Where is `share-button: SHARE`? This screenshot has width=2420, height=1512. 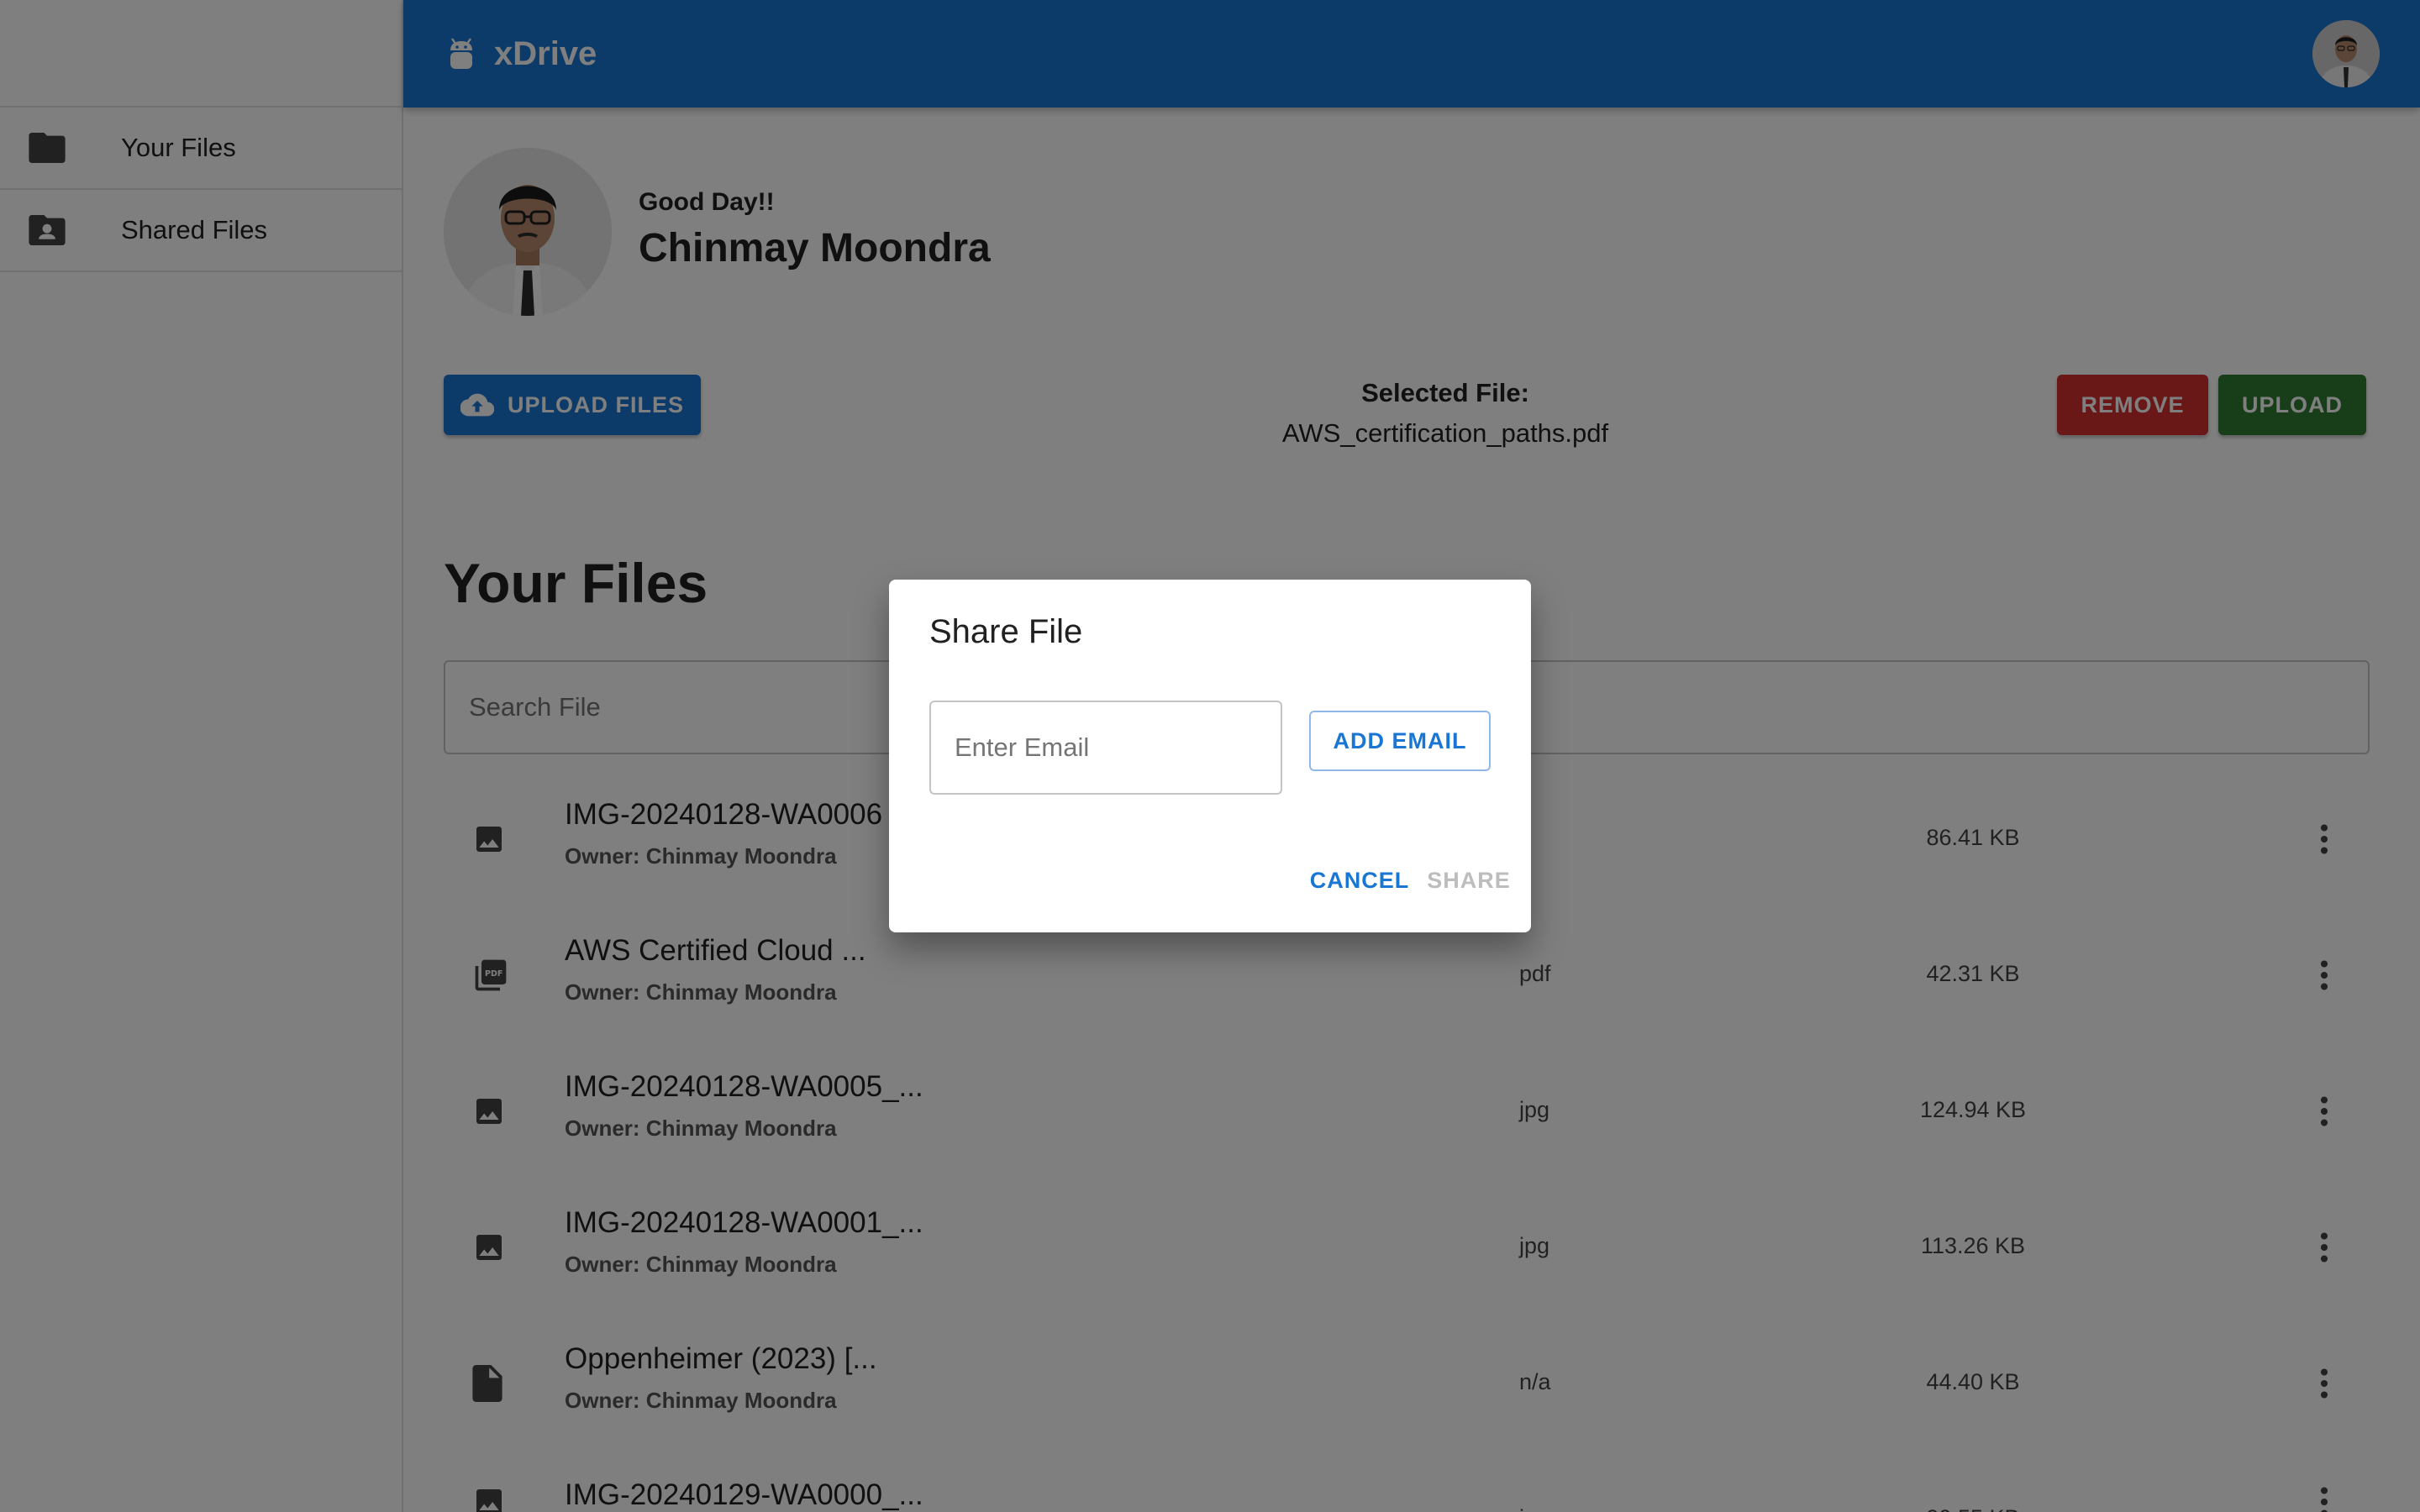 share-button: SHARE is located at coordinates (1469, 880).